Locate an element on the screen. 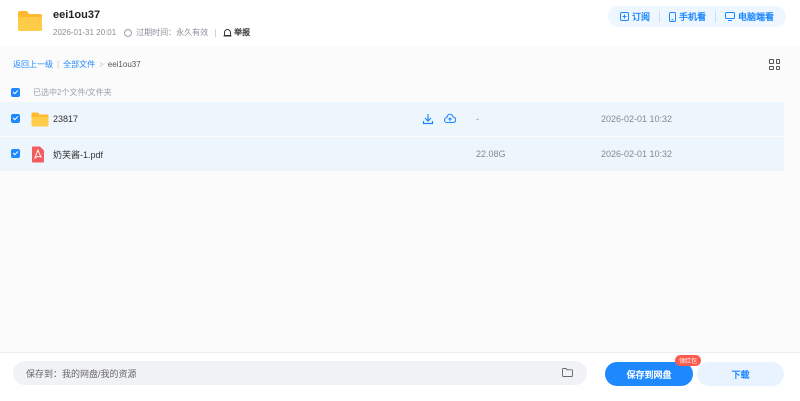  selection-text: 已选中2个文件/文件夹 is located at coordinates (72, 92).